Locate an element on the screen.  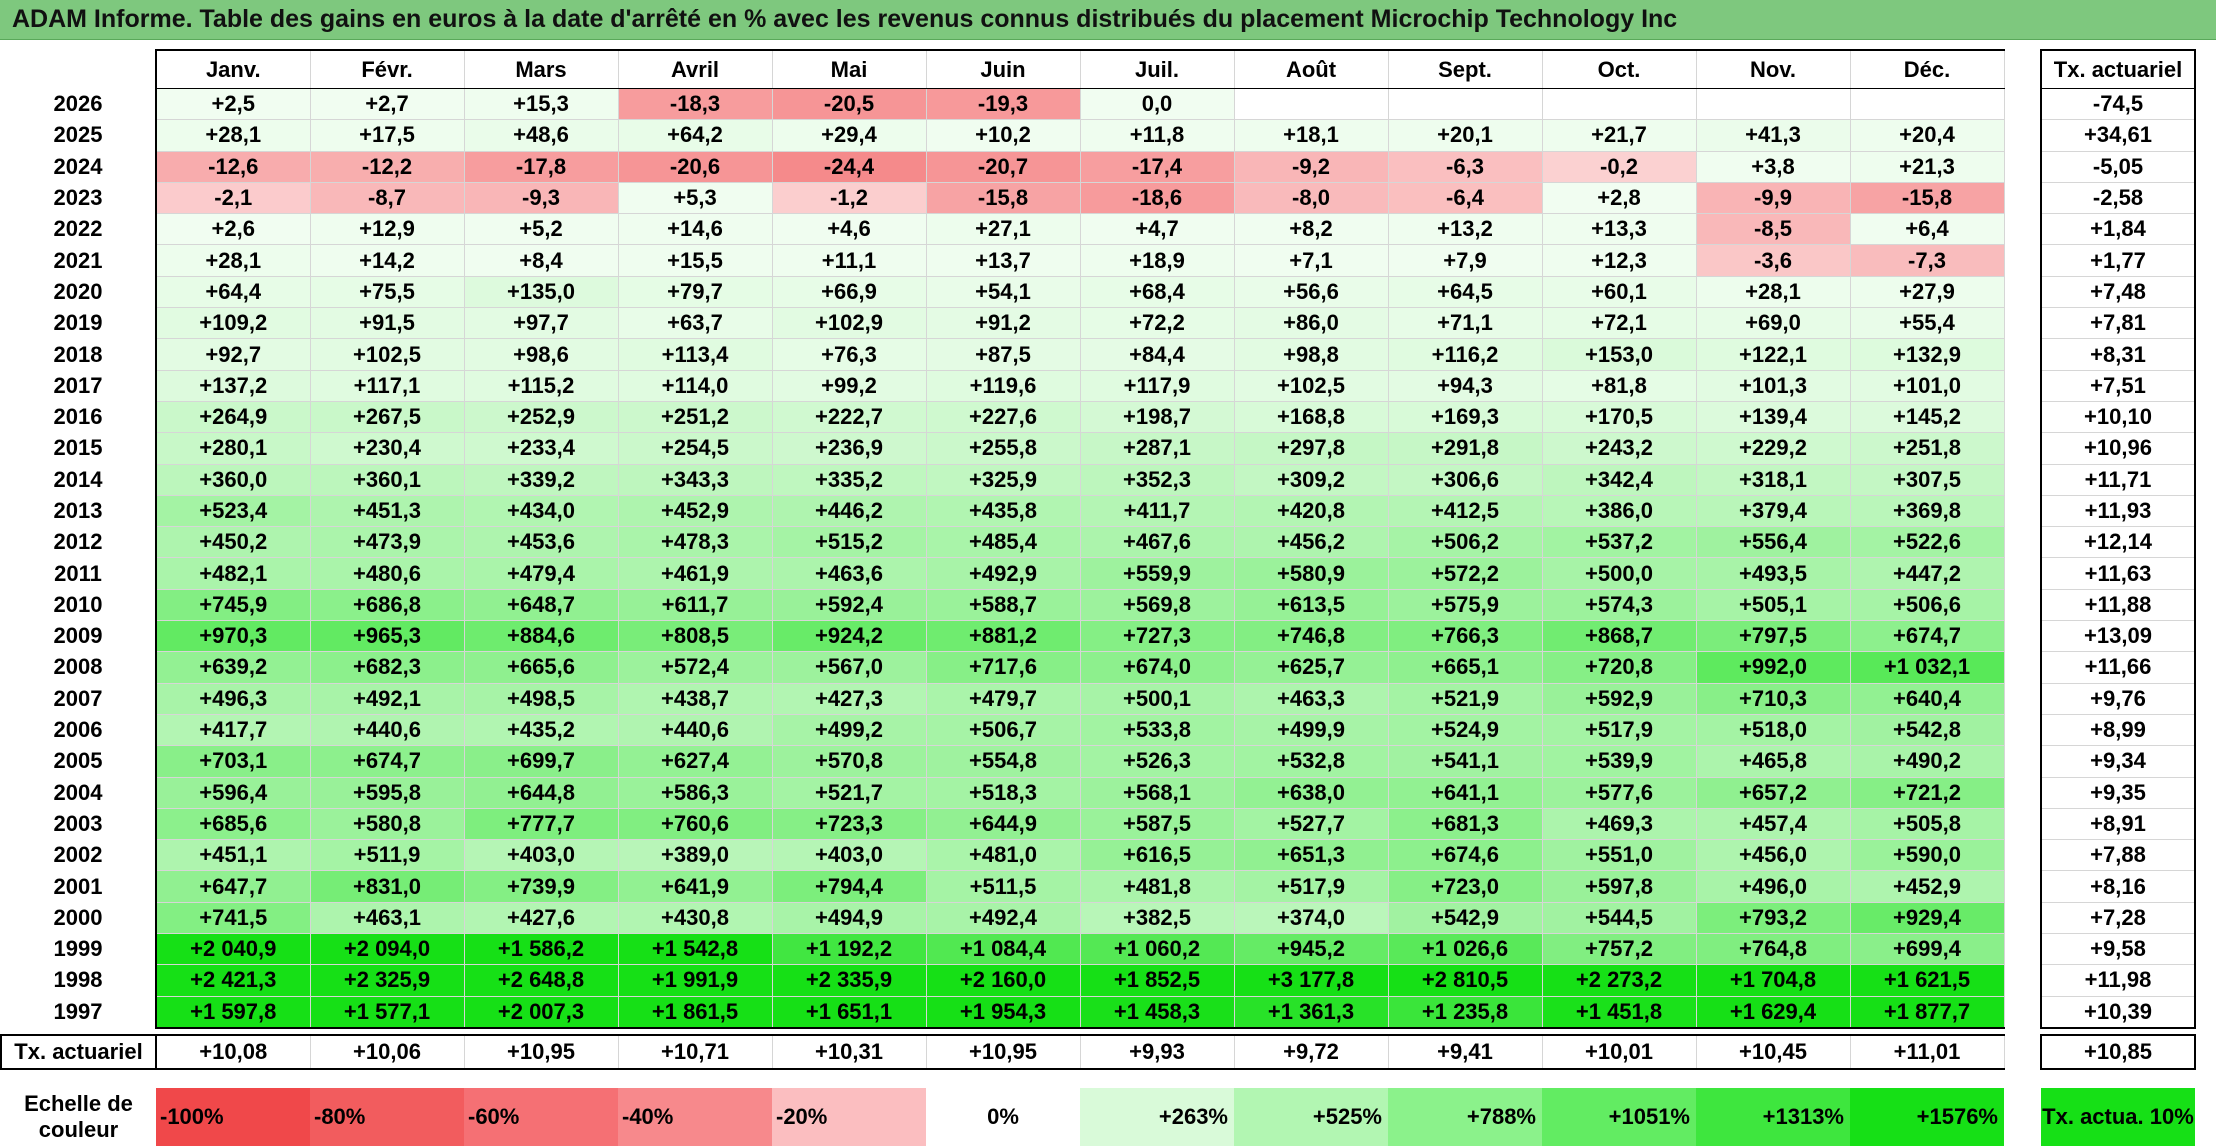
gain-cell: +41,3 is located at coordinates (1773, 135).